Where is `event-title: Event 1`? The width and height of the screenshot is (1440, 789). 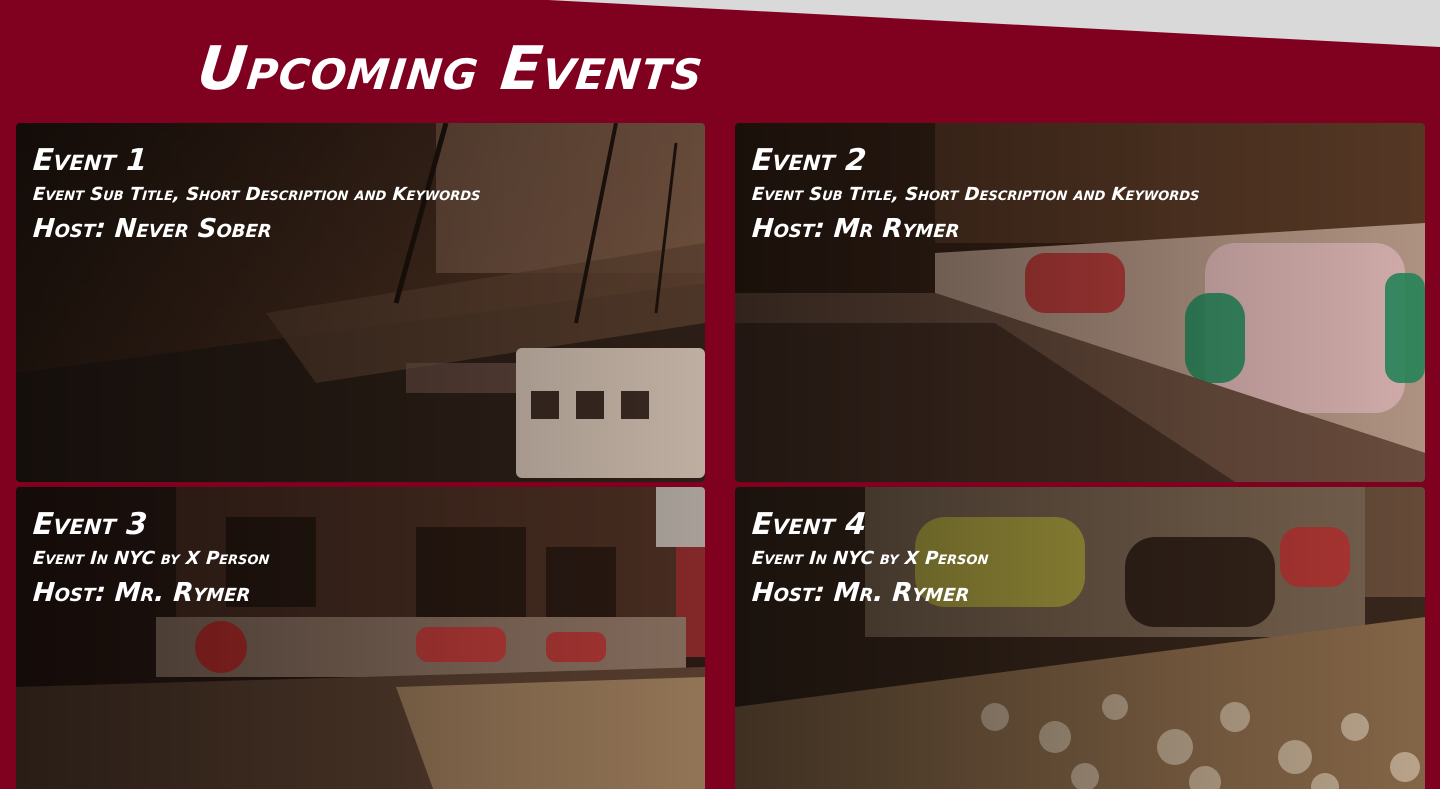 event-title: Event 1 is located at coordinates (90, 160).